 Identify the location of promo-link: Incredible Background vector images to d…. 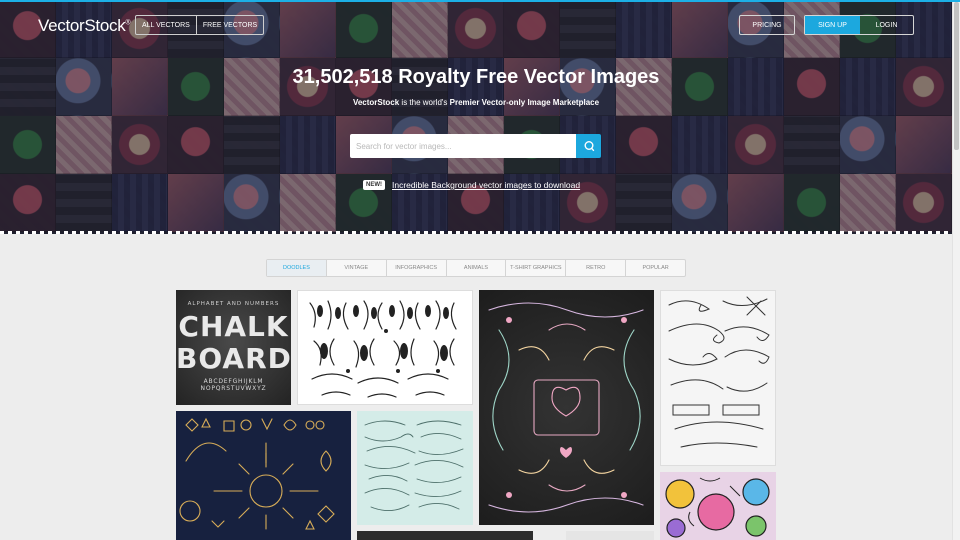
(486, 185).